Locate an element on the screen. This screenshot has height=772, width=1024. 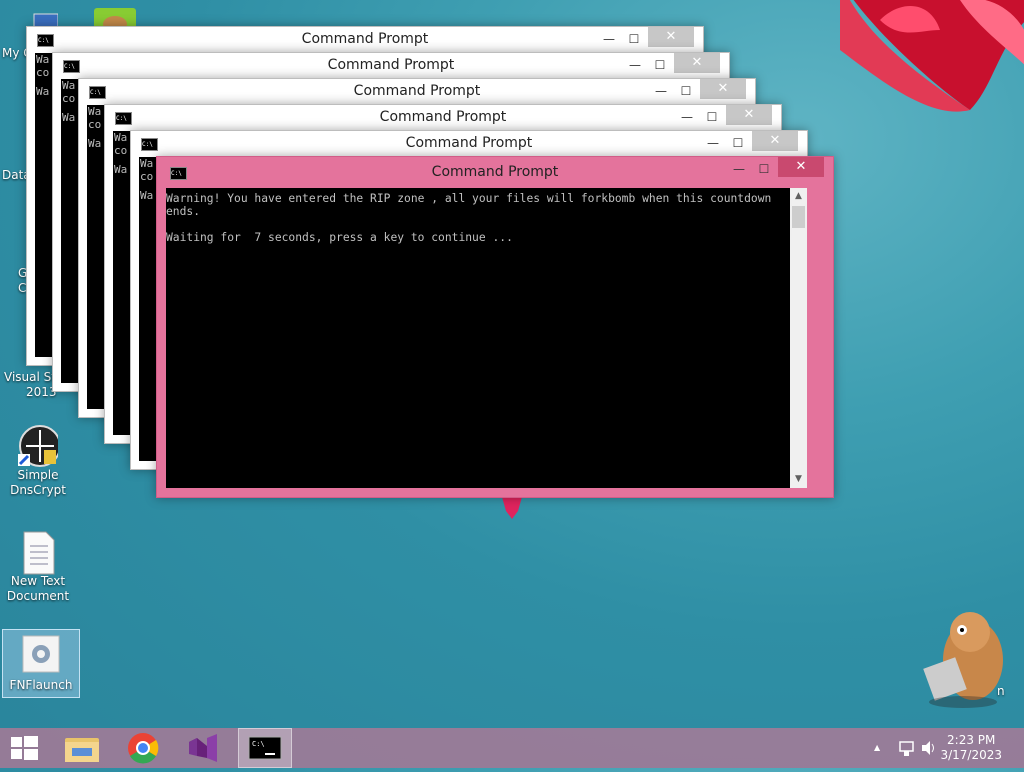
desktop-icon-simple-dnscrypt: Simple DnsCrypt is located at coordinates (38, 459).